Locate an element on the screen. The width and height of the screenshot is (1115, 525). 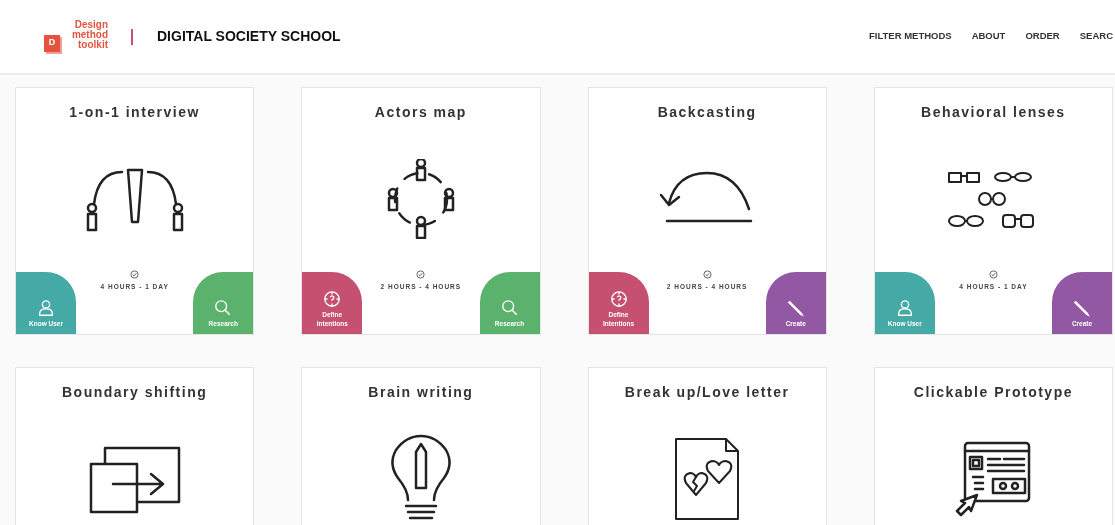
method-title: Boundary shifting is located at coordinates (135, 392).